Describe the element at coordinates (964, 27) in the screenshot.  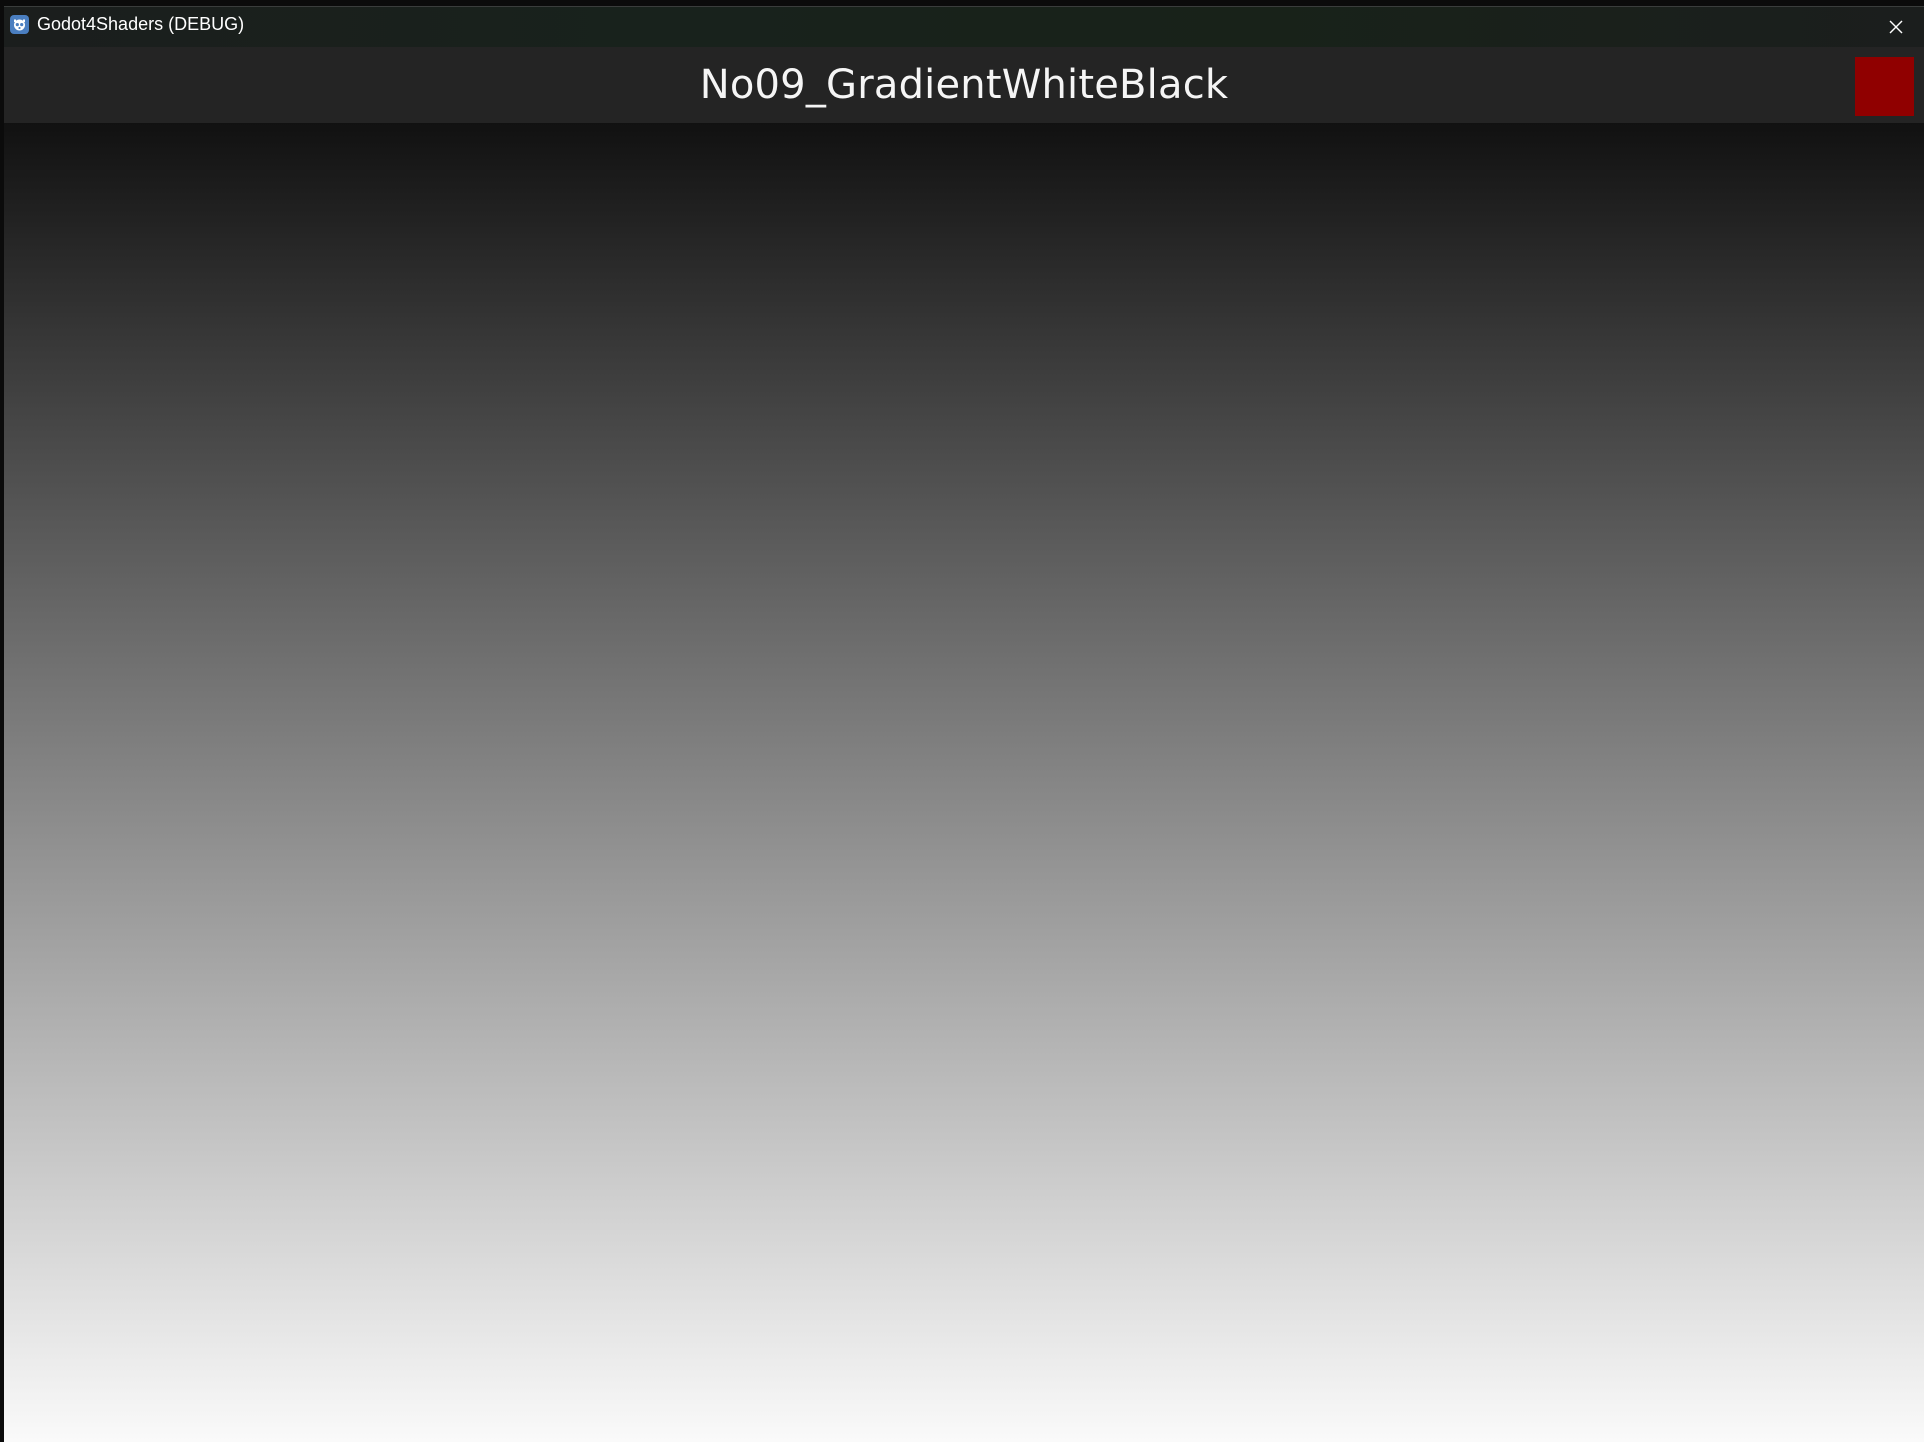
I see `title-bar: Godot4Shaders (DEBUG)` at that location.